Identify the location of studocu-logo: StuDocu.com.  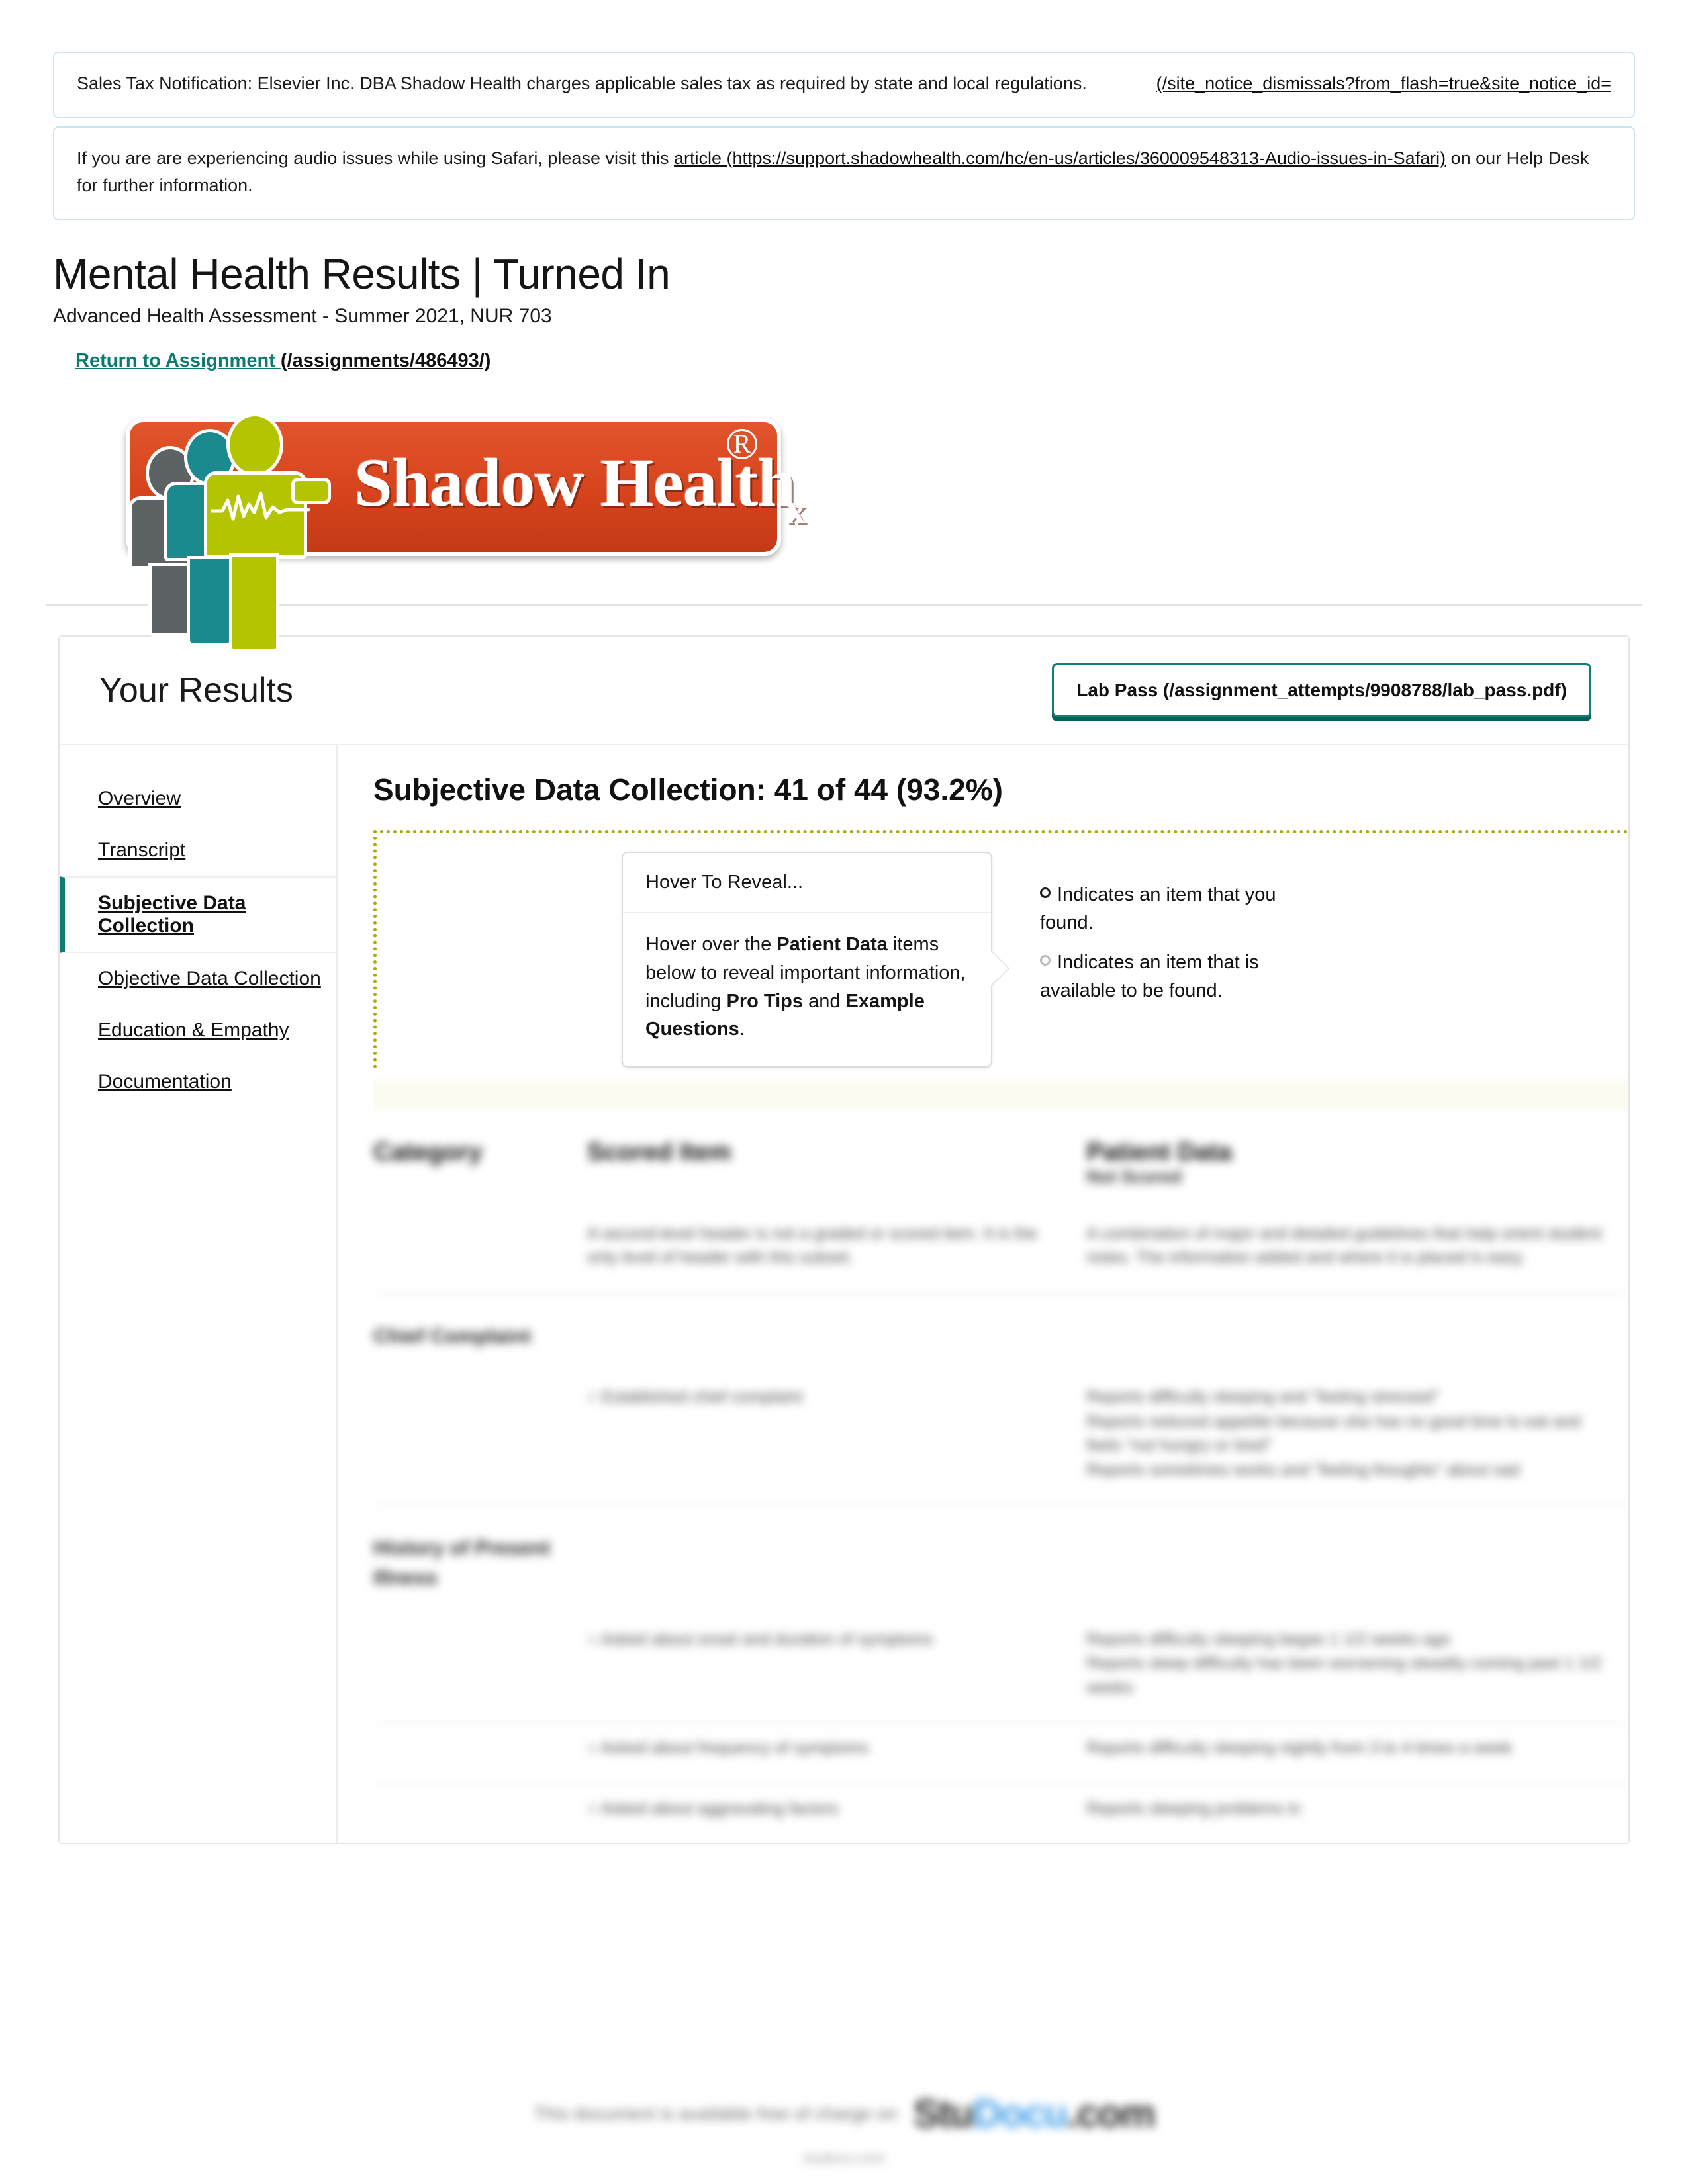
(1034, 2113).